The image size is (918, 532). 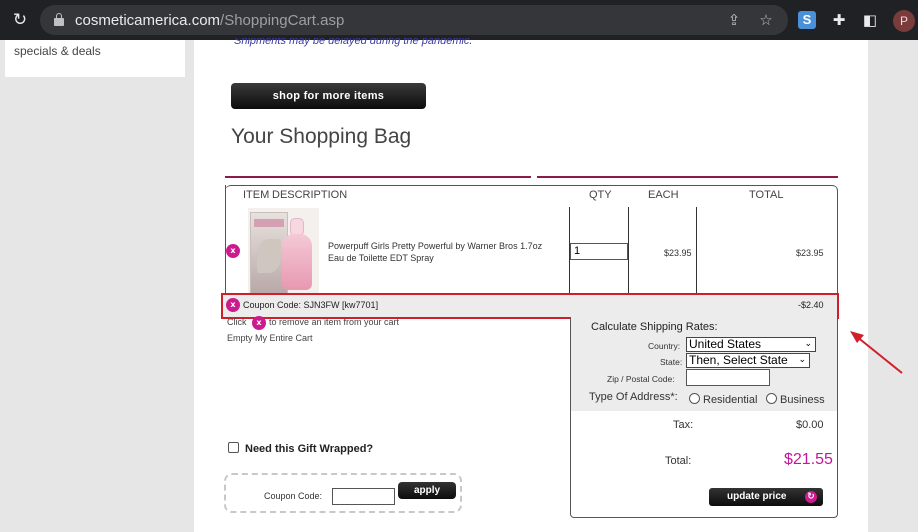 I want to click on gift-wrap-checkbox, so click(x=233, y=447).